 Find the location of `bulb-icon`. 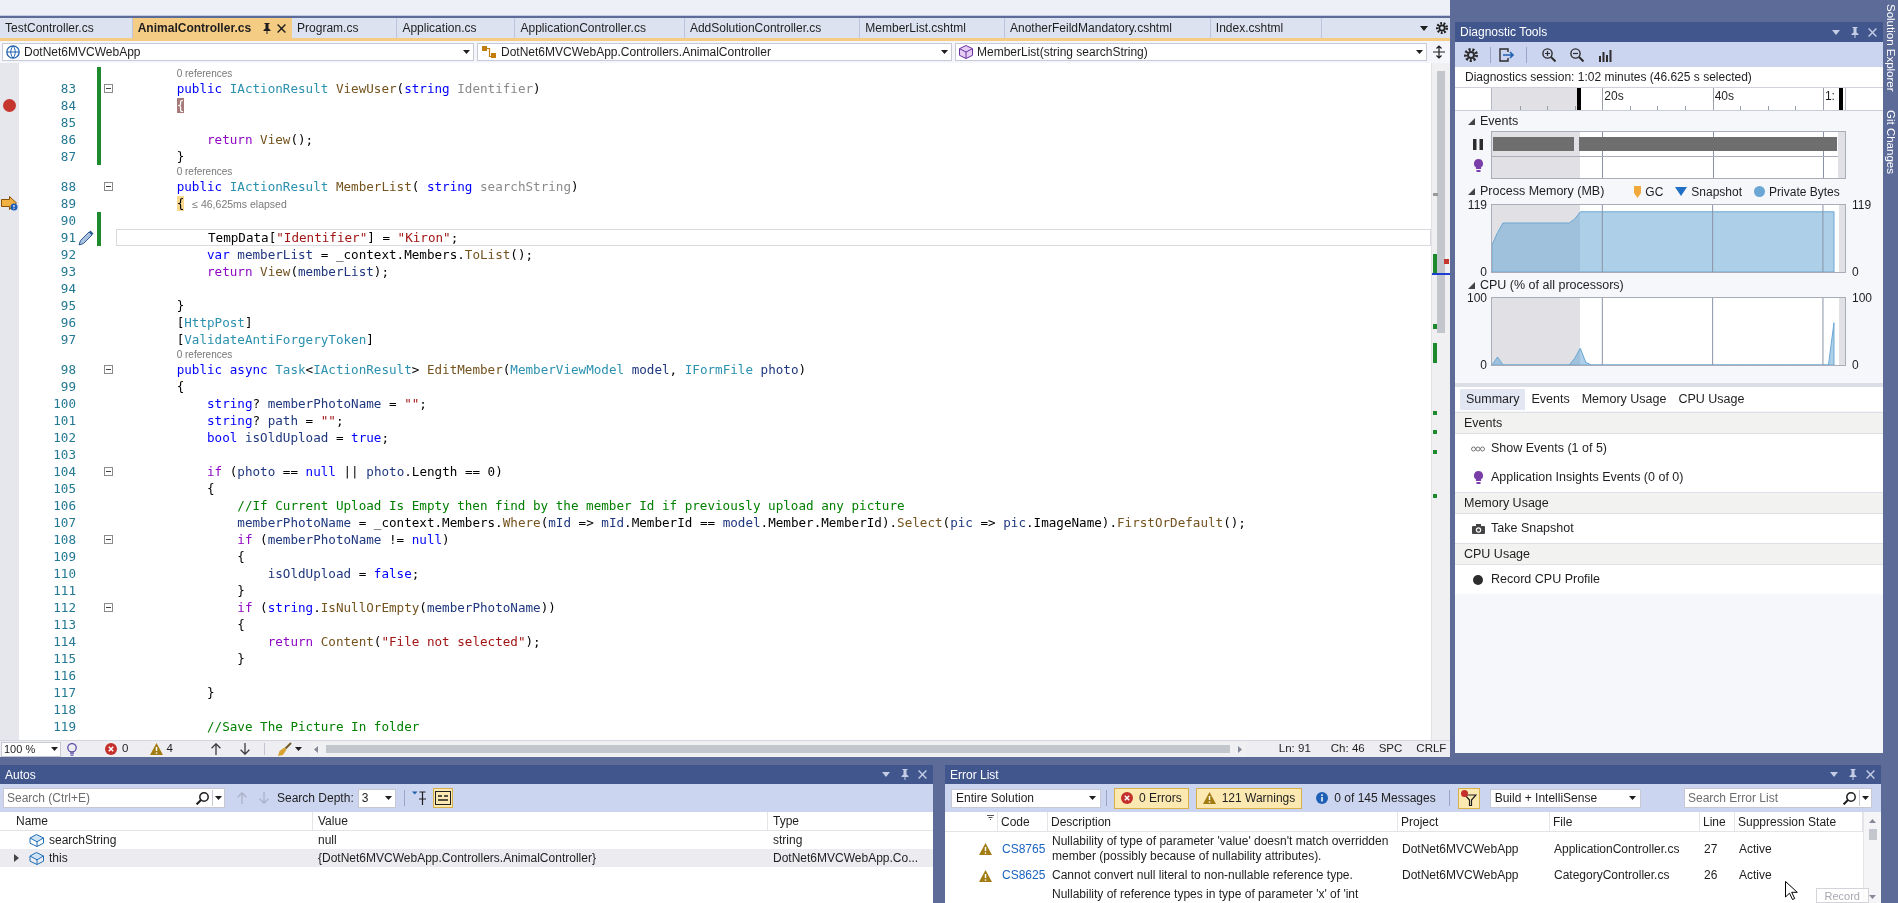

bulb-icon is located at coordinates (72, 749).